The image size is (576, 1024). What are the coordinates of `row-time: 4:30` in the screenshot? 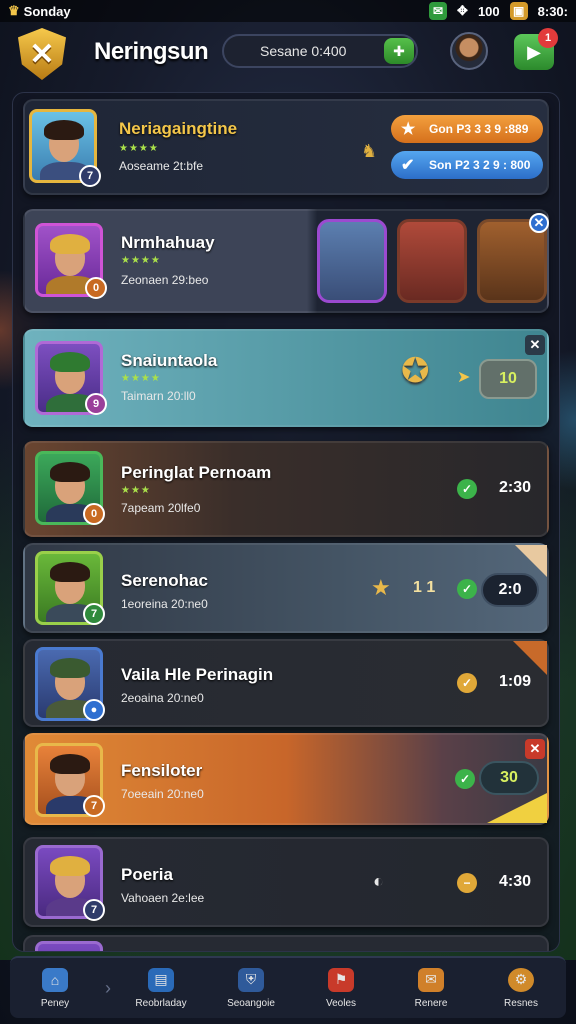 It's located at (515, 881).